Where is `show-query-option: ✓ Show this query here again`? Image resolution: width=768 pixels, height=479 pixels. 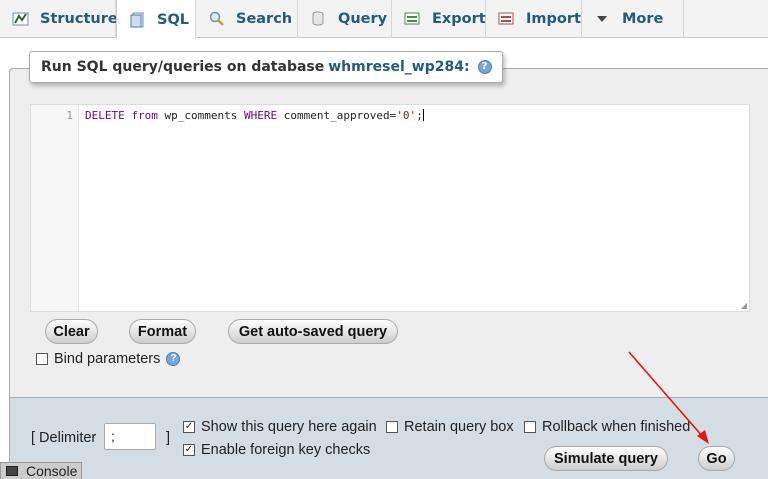 show-query-option: ✓ Show this query here again is located at coordinates (280, 427).